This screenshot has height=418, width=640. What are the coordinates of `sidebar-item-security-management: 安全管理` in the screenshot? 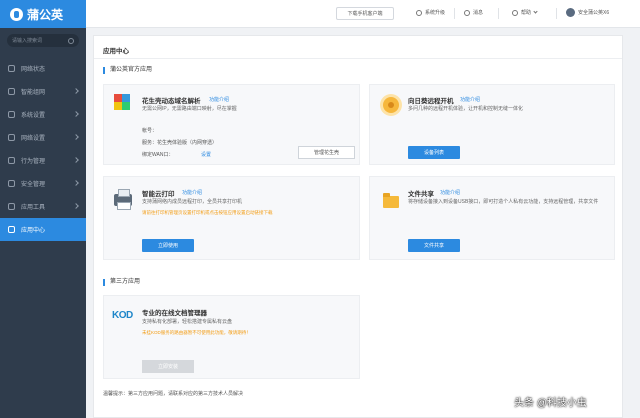 It's located at (43, 183).